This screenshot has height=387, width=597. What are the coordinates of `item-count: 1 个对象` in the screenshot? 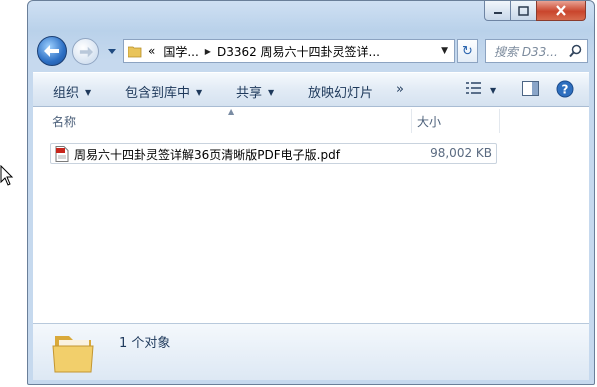 It's located at (145, 343).